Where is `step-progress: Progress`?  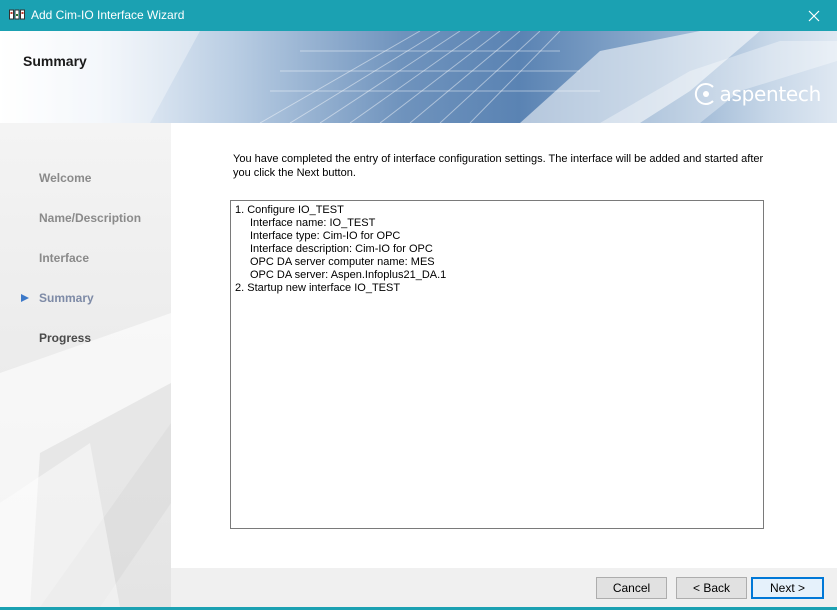 step-progress: Progress is located at coordinates (65, 338).